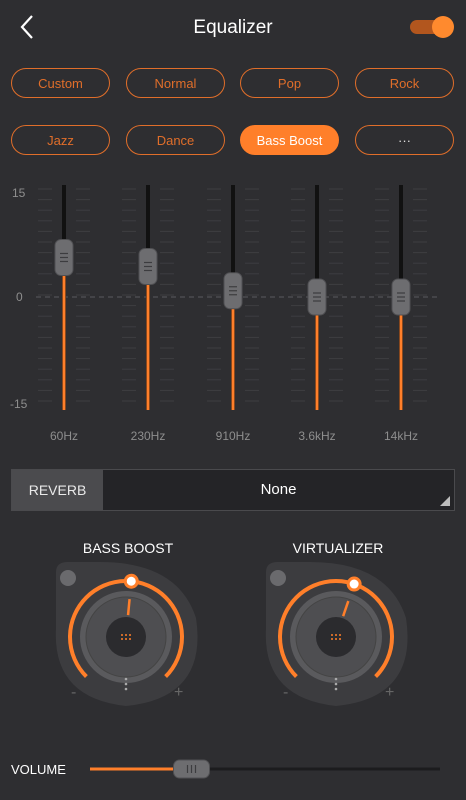  What do you see at coordinates (286, 692) in the screenshot?
I see `virtualizer-minus: -` at bounding box center [286, 692].